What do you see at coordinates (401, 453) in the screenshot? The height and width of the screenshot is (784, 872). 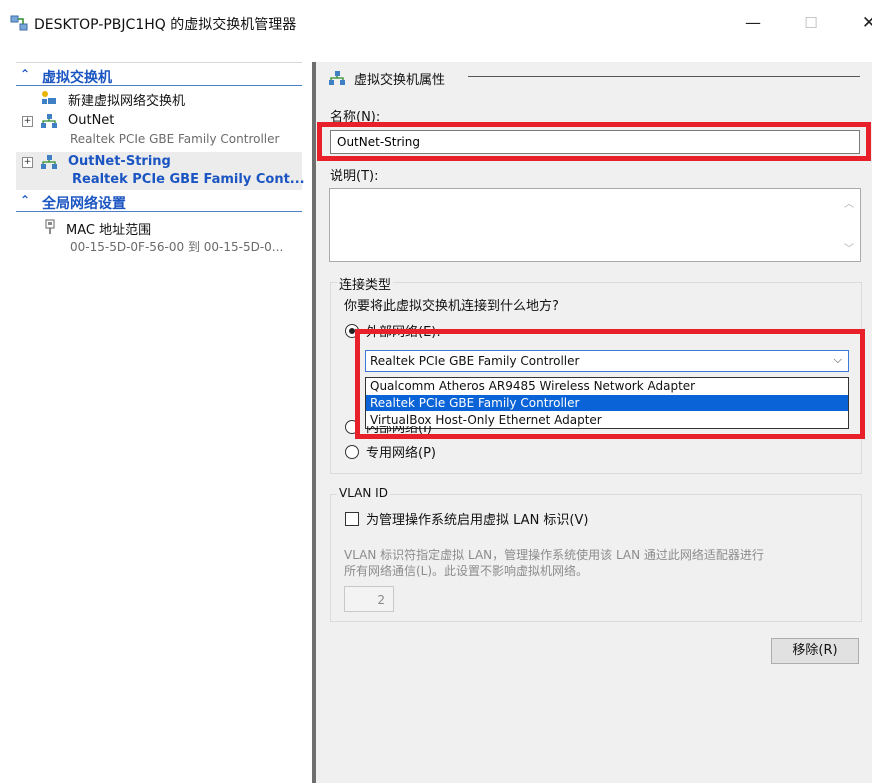 I see `private-network-label: 专用网络(P)` at bounding box center [401, 453].